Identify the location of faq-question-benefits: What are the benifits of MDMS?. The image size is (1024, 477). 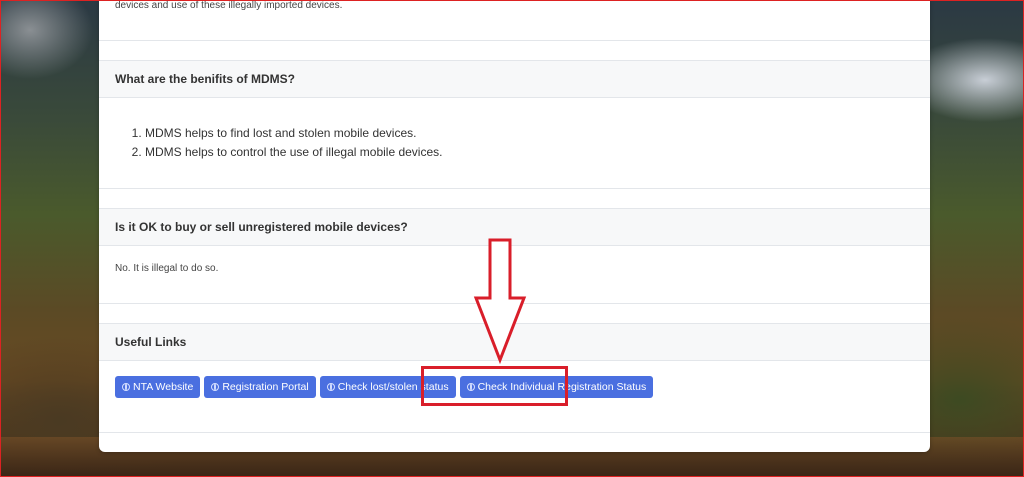
(205, 79).